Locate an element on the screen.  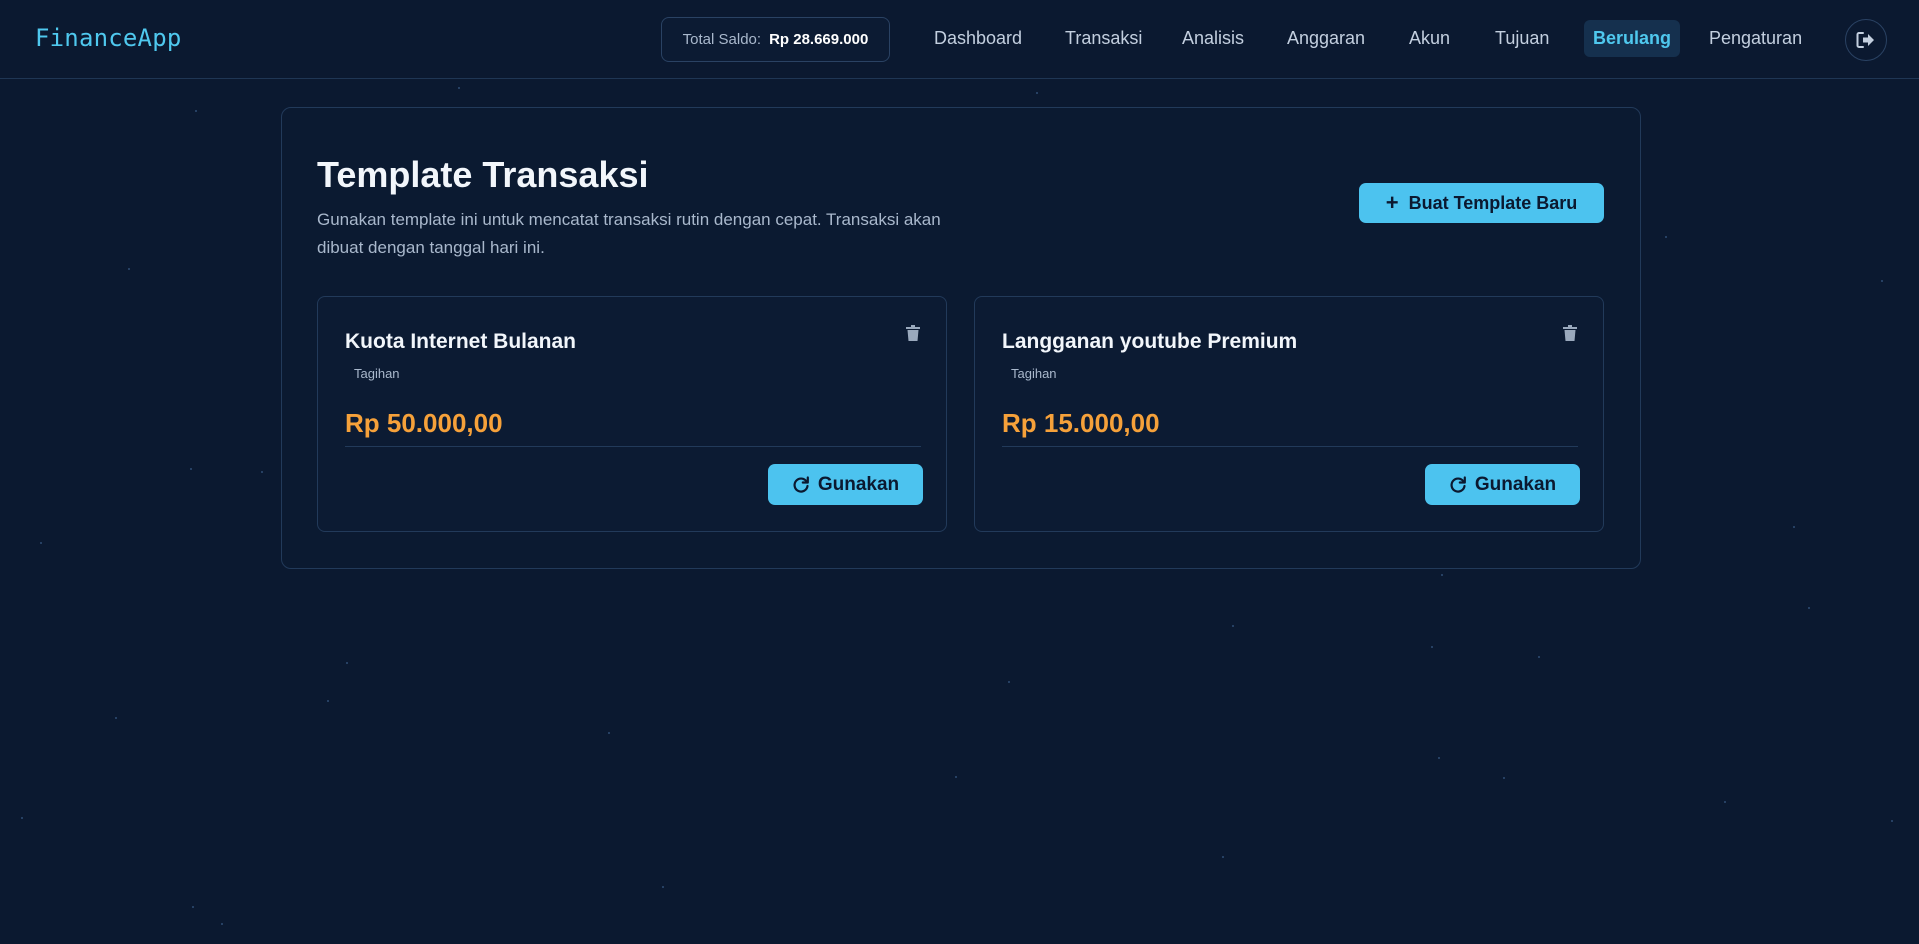
plus-icon: + is located at coordinates (1392, 202).